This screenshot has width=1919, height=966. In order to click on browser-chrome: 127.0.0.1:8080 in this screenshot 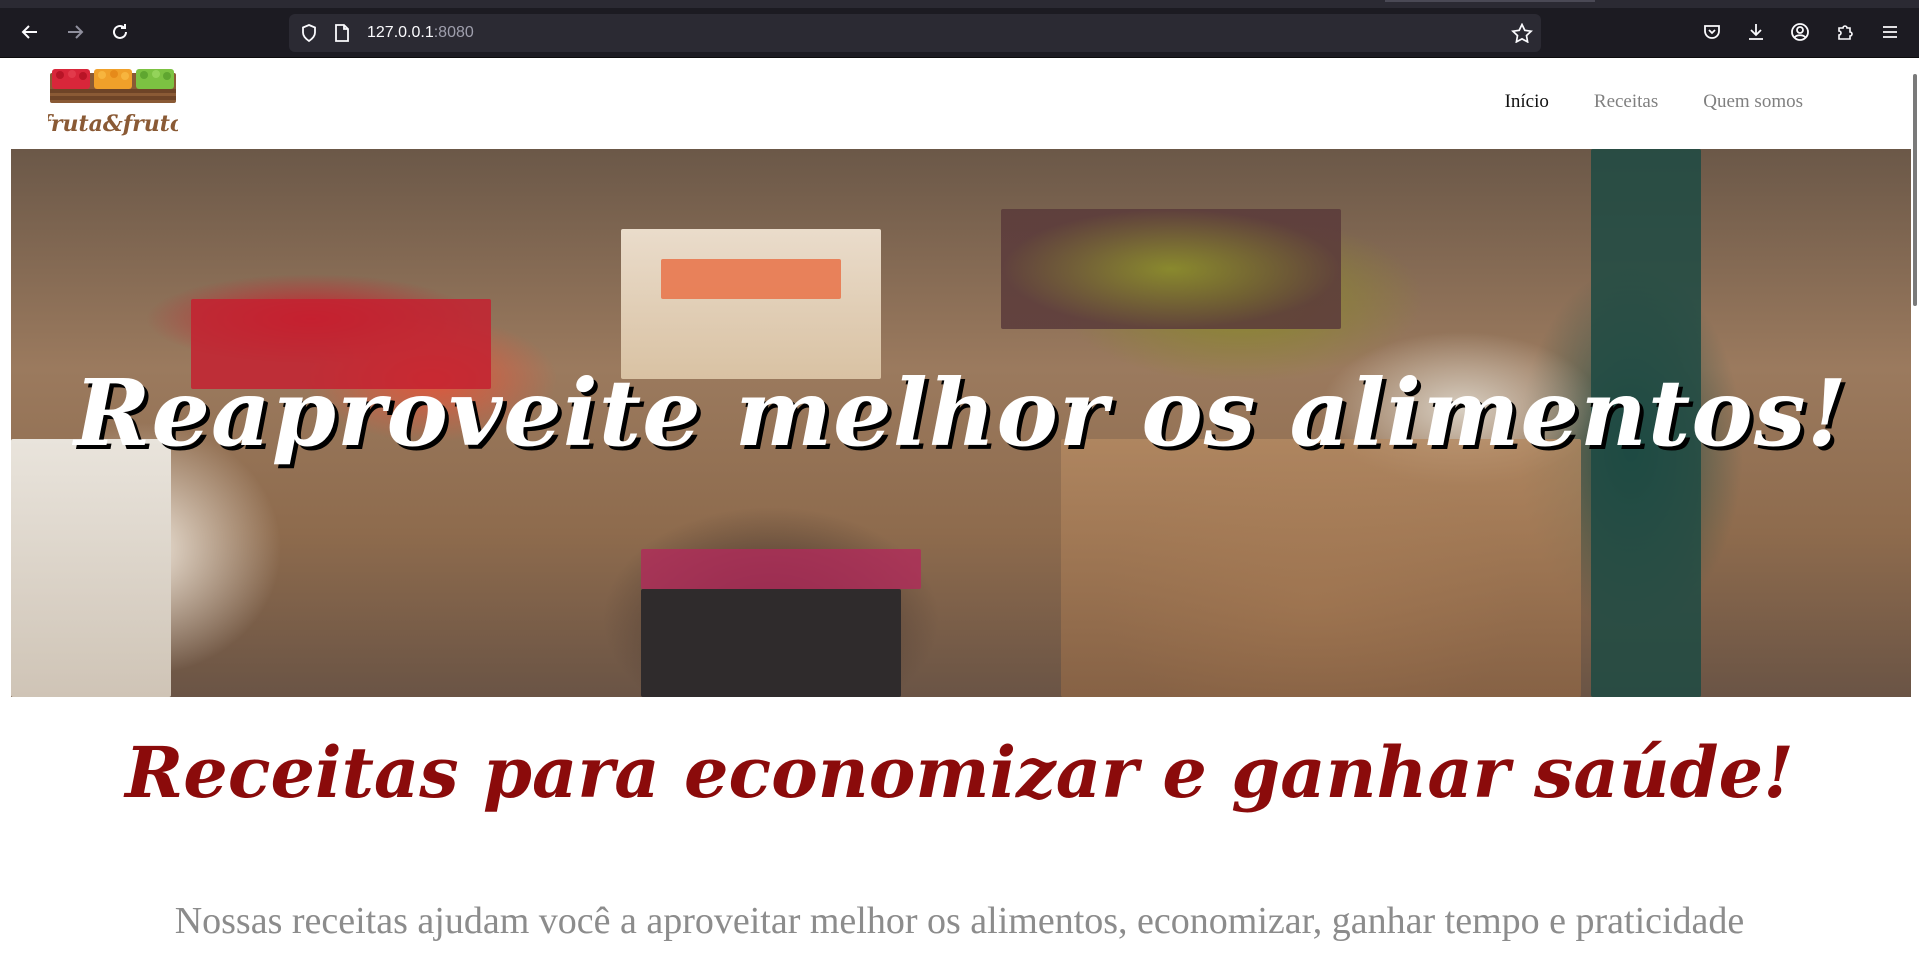, I will do `click(959, 29)`.